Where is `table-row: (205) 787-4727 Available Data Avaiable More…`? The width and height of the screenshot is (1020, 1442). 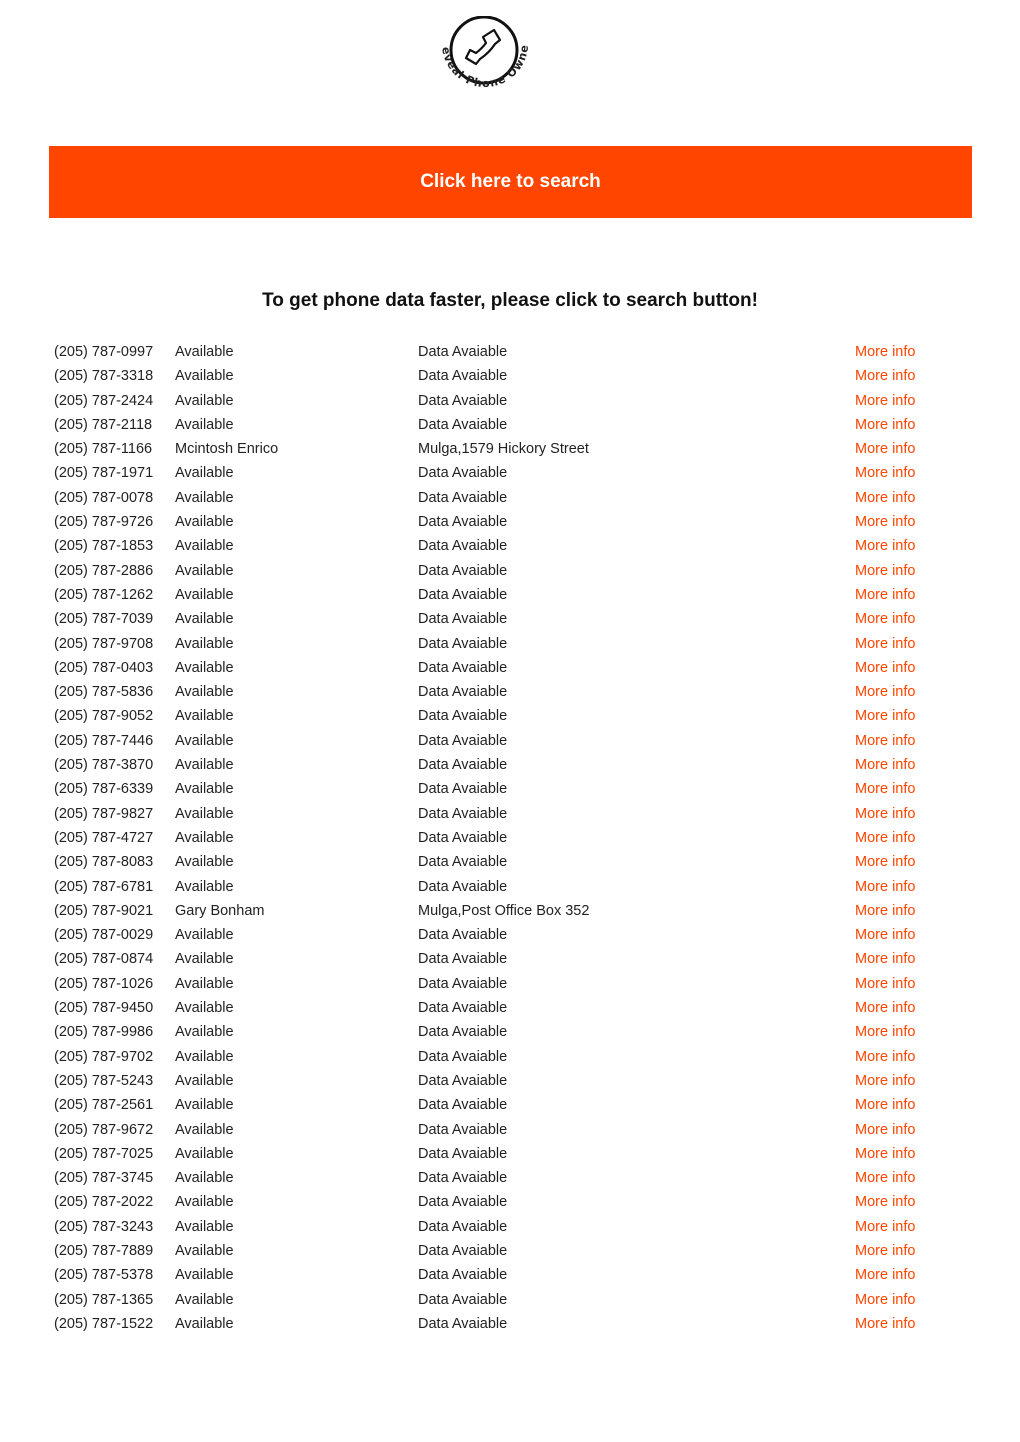 table-row: (205) 787-4727 Available Data Avaiable More… is located at coordinates (494, 839).